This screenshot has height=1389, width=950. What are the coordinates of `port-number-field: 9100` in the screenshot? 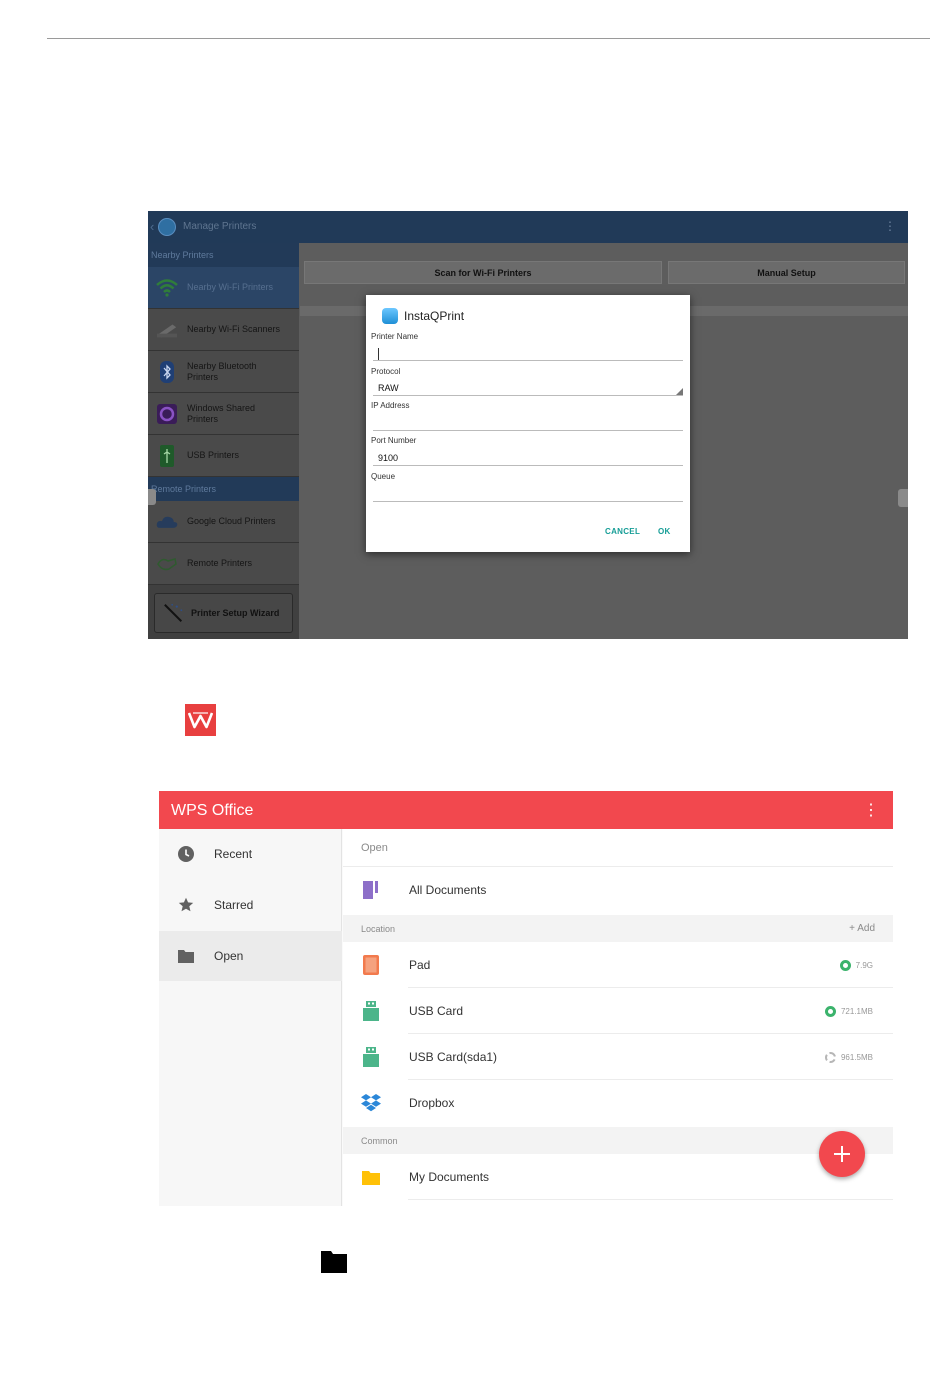 It's located at (528, 458).